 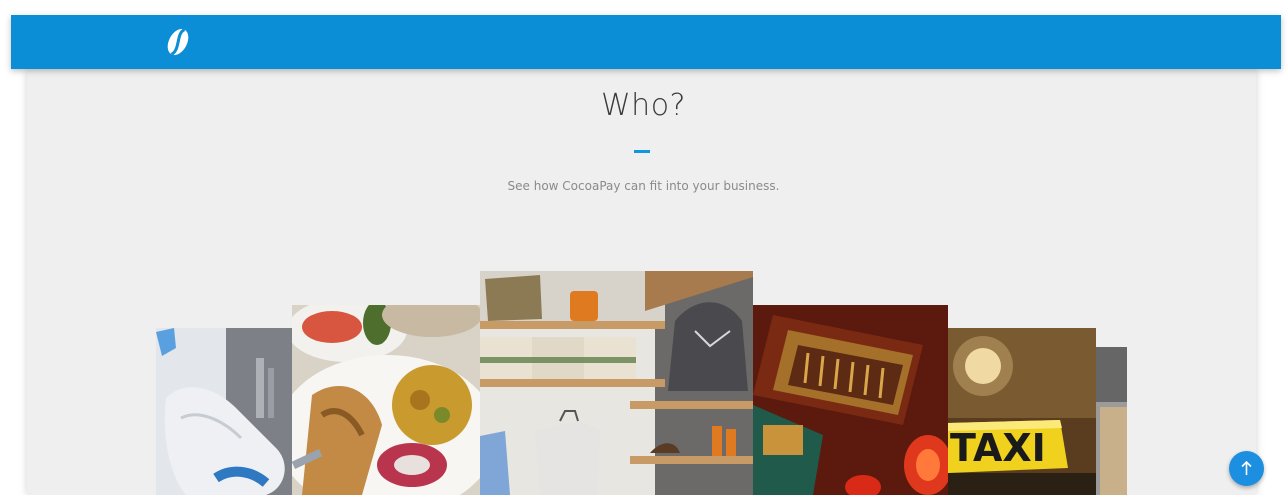 I want to click on section-title: Who?, so click(x=643, y=105).